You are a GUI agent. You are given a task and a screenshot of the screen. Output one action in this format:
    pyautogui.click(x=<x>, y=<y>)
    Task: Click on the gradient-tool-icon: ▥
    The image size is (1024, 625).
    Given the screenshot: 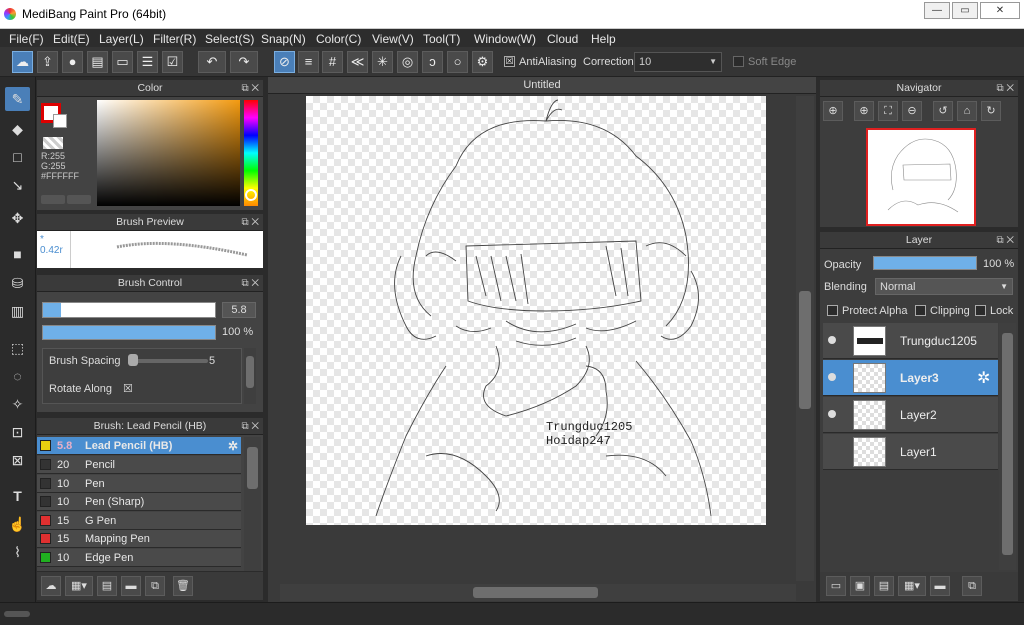 What is the action you would take?
    pyautogui.click(x=17, y=311)
    